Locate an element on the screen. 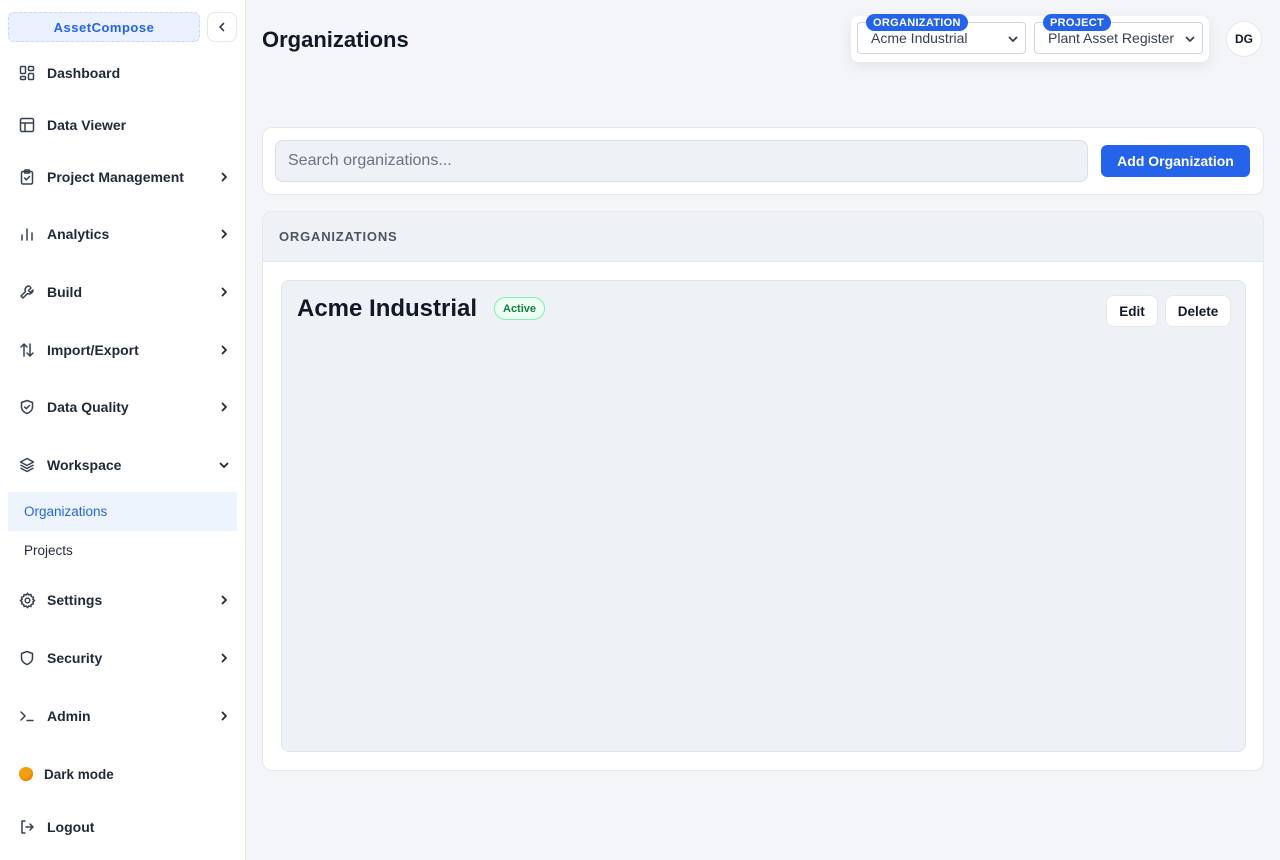 The width and height of the screenshot is (1280, 860). sidebar-item-data-viewer: Data Viewer is located at coordinates (123, 125).